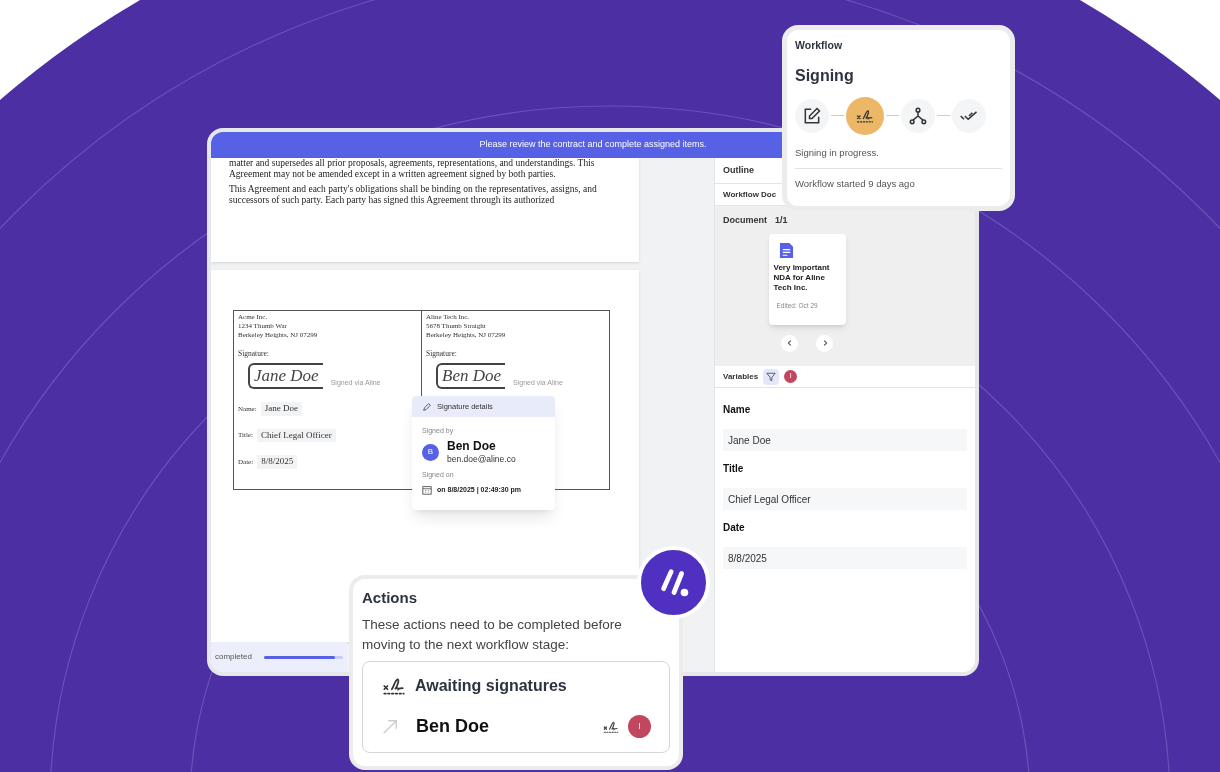  I want to click on workflow-heading: Workflow, so click(819, 45).